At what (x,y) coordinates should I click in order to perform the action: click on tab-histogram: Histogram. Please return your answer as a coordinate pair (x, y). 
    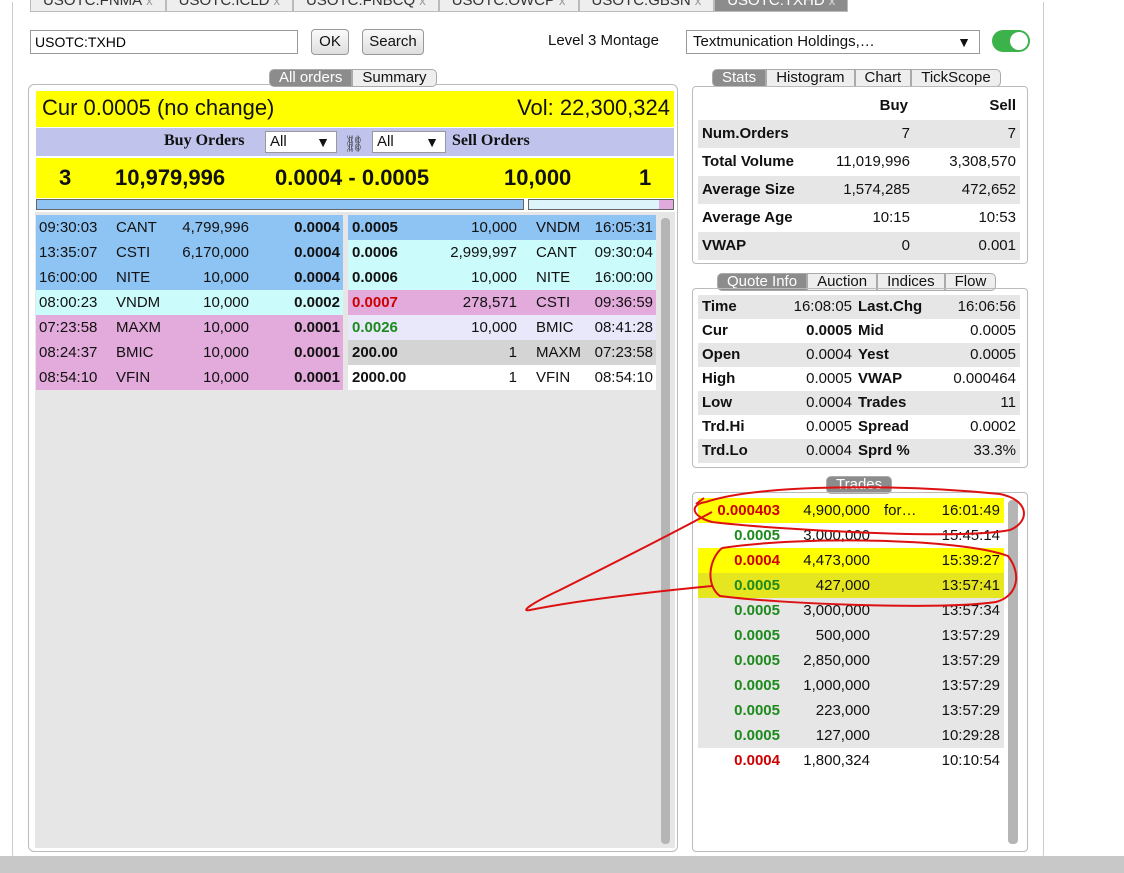
    Looking at the image, I should click on (810, 78).